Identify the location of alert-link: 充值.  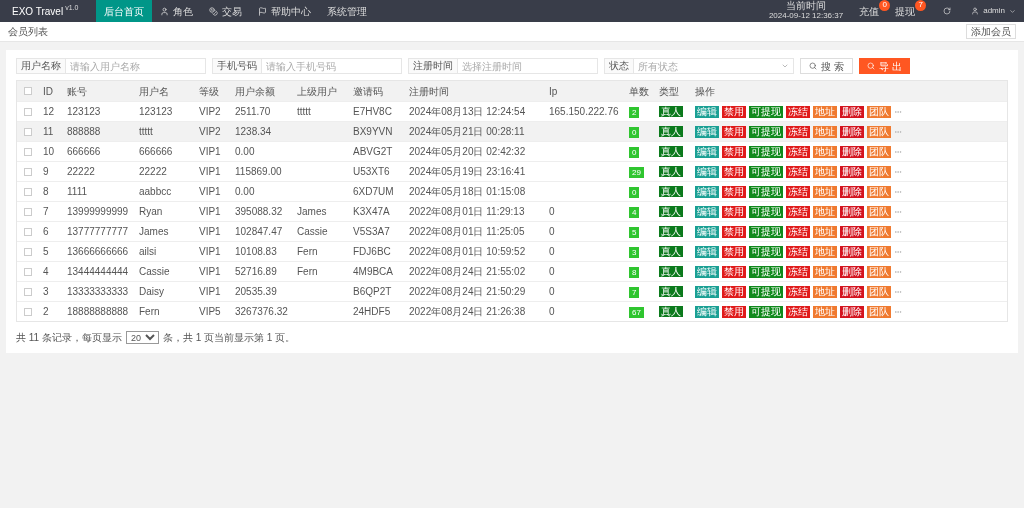
(869, 11).